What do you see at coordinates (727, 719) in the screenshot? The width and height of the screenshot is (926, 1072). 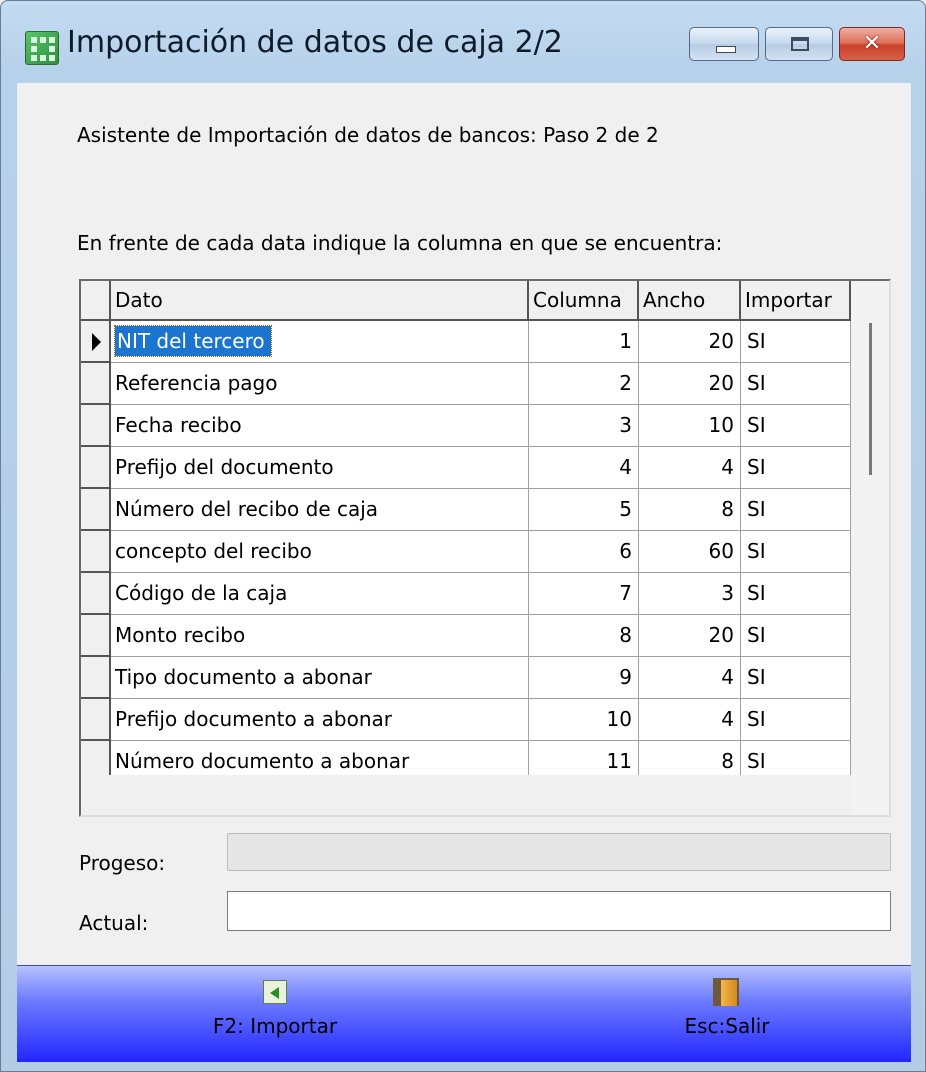 I see `cell-ancho-text: 4` at bounding box center [727, 719].